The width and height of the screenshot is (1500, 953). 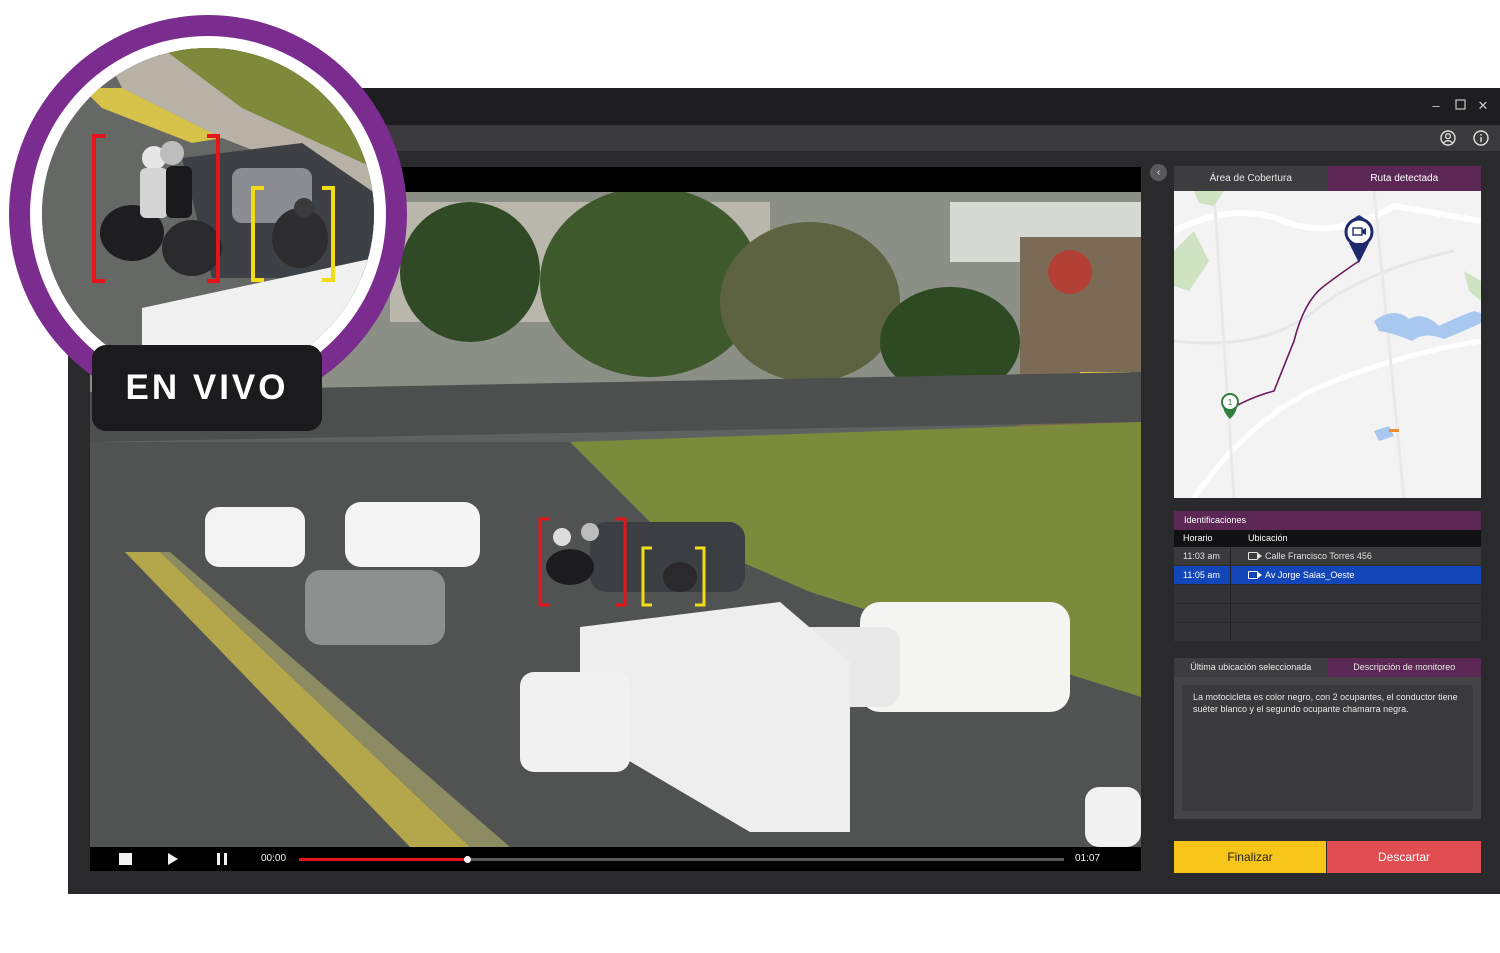 What do you see at coordinates (1481, 138) in the screenshot?
I see `info-icon` at bounding box center [1481, 138].